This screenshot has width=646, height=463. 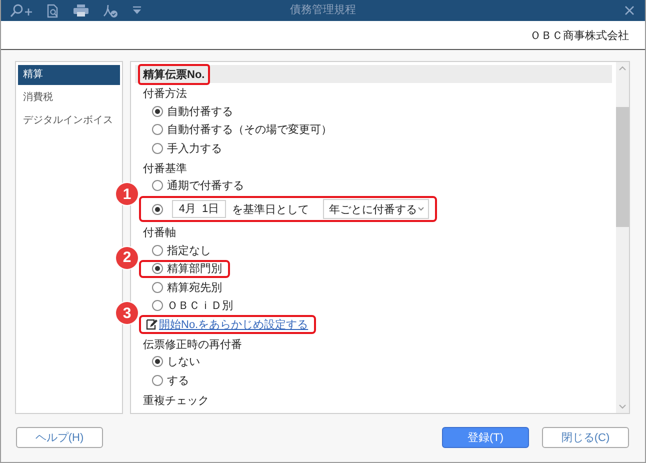 I want to click on option-label: 通期で付番する, so click(x=205, y=186).